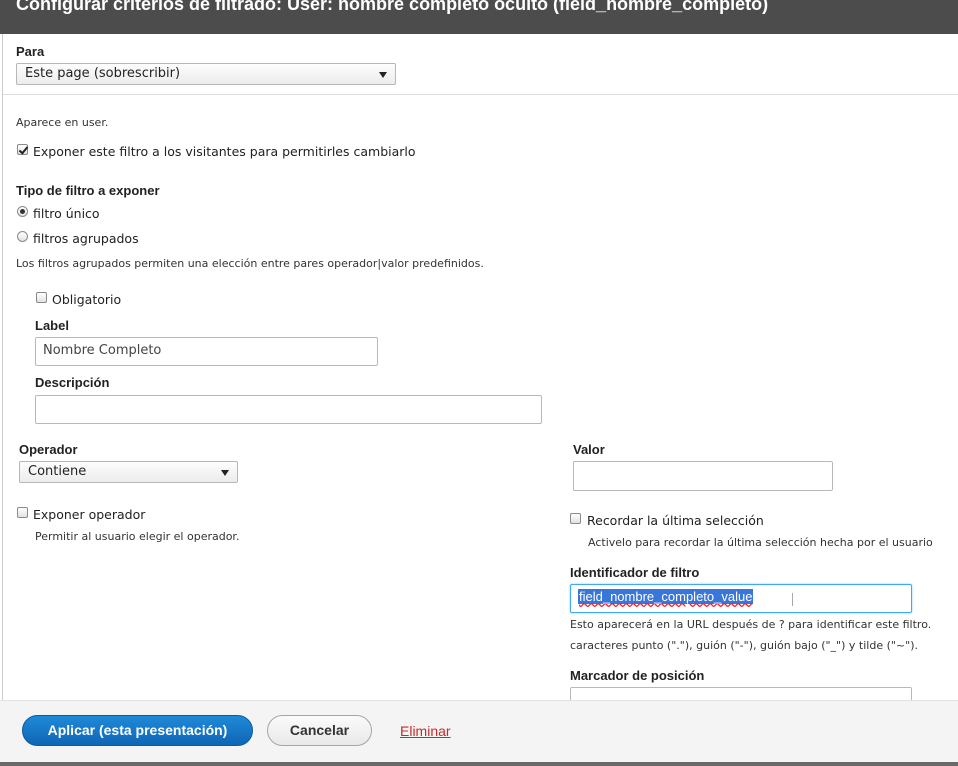 The image size is (958, 766). Describe the element at coordinates (637, 675) in the screenshot. I see `placeholder-label: Marcador de posición` at that location.